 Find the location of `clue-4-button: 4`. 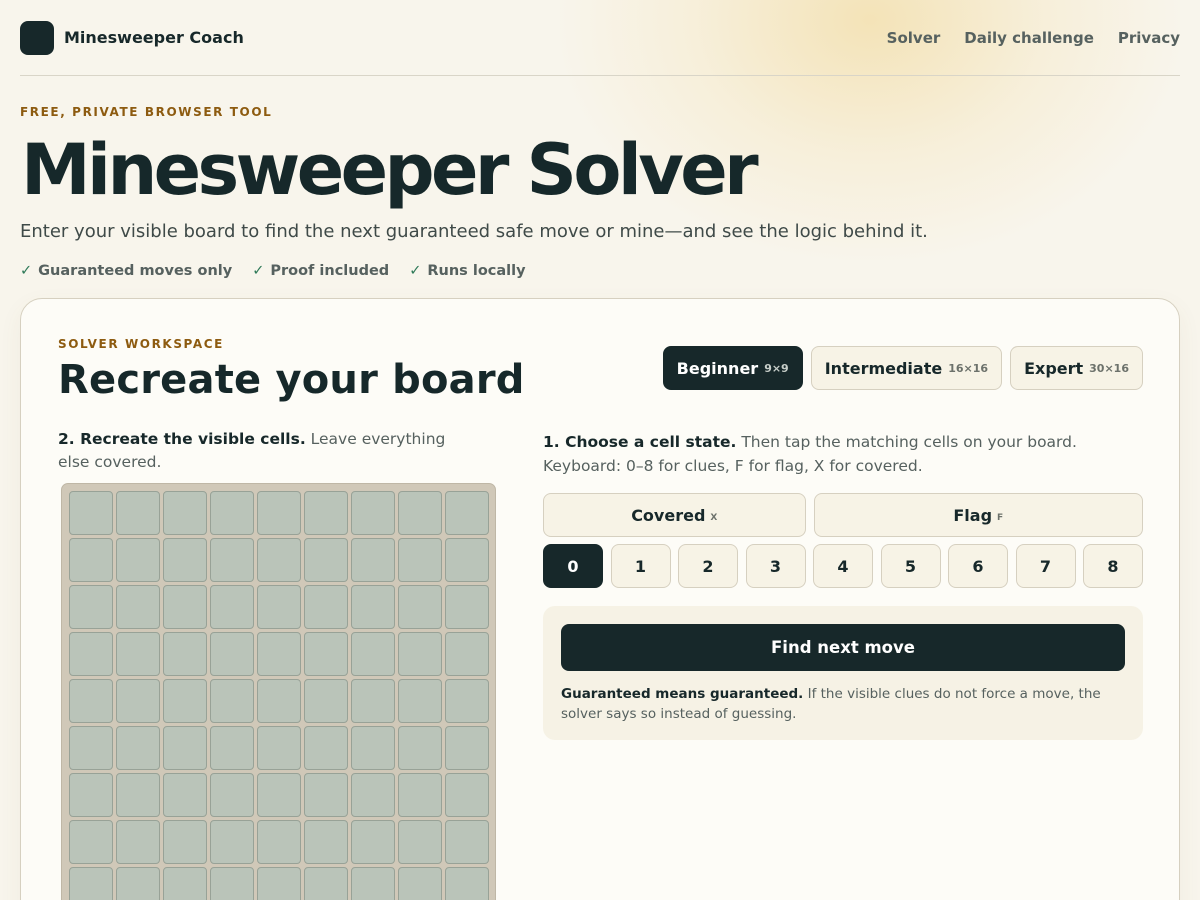

clue-4-button: 4 is located at coordinates (843, 566).